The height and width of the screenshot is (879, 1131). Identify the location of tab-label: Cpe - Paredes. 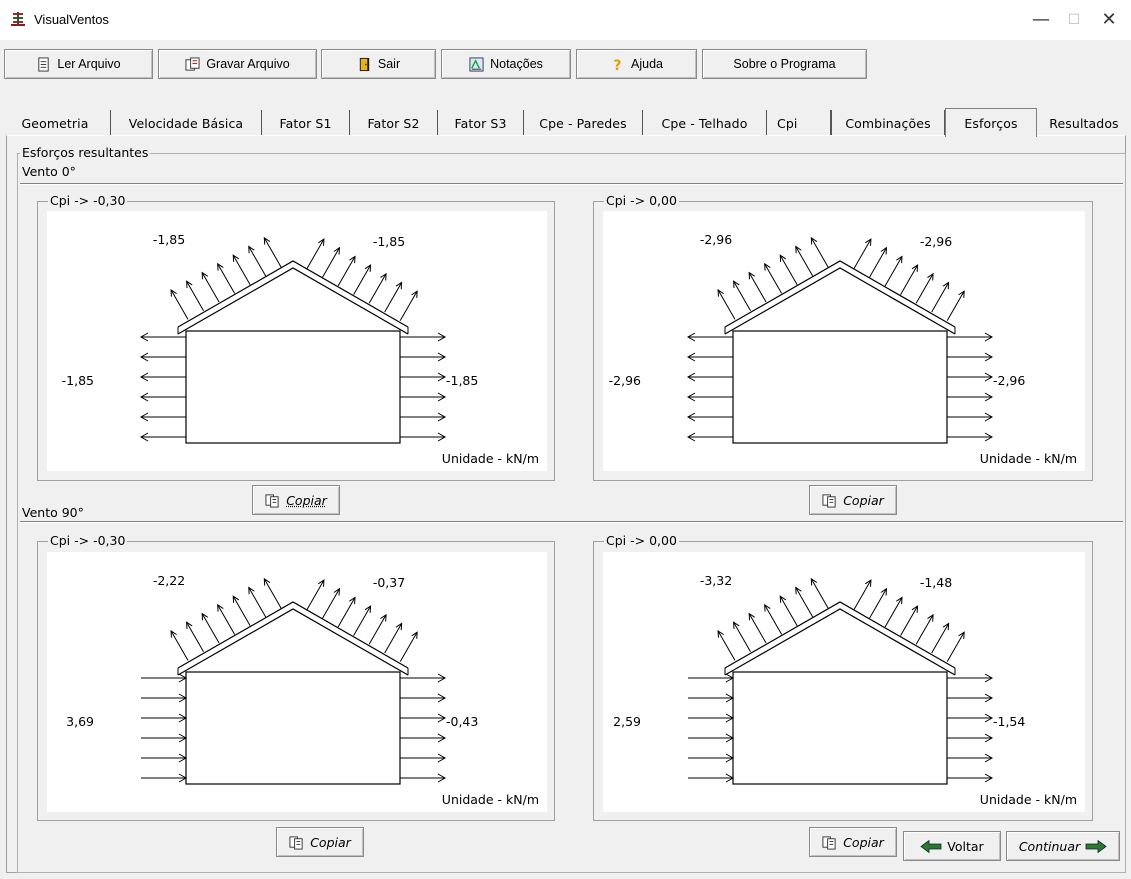
(583, 123).